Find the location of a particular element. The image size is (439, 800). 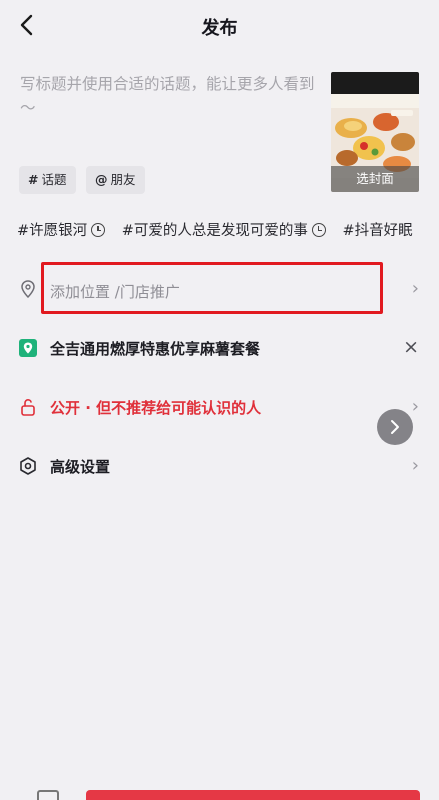

close-icon: × is located at coordinates (411, 347).